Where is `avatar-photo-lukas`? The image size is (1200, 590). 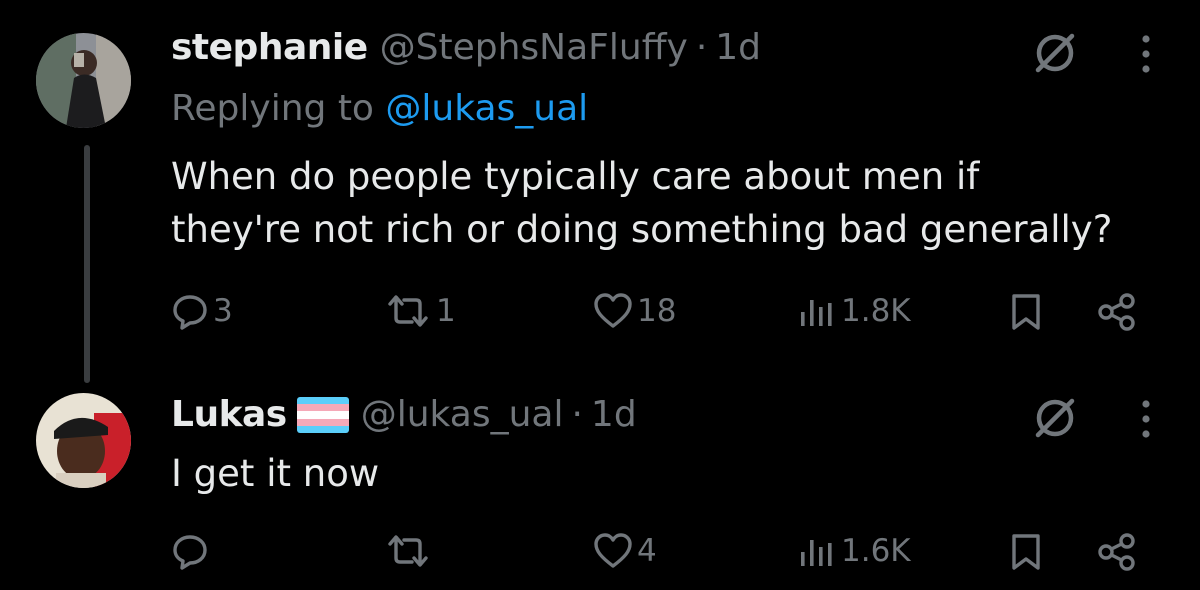
avatar-photo-lukas is located at coordinates (83, 440).